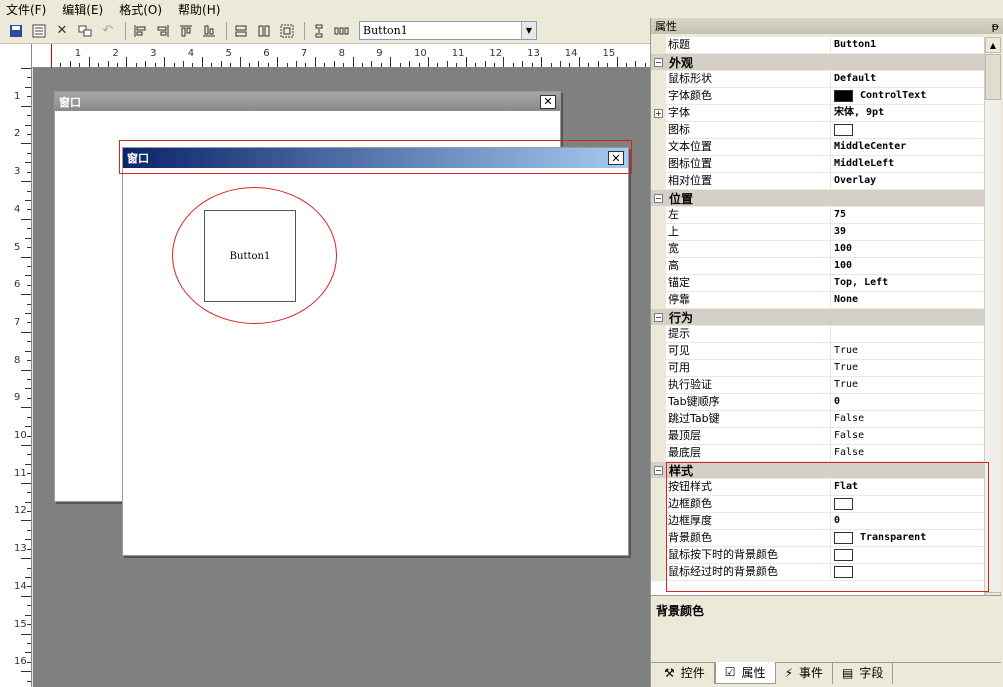 The width and height of the screenshot is (1003, 687). Describe the element at coordinates (817, 232) in the screenshot. I see `property-row: 上 39` at that location.